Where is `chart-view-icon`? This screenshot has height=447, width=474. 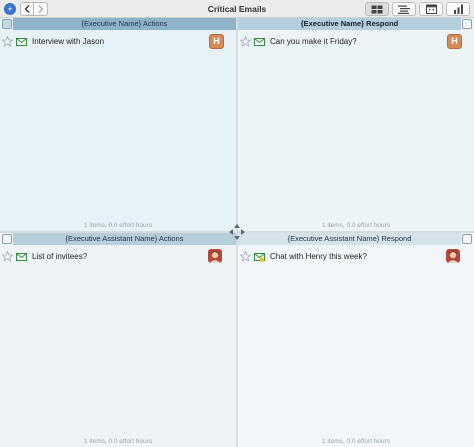 chart-view-icon is located at coordinates (458, 9).